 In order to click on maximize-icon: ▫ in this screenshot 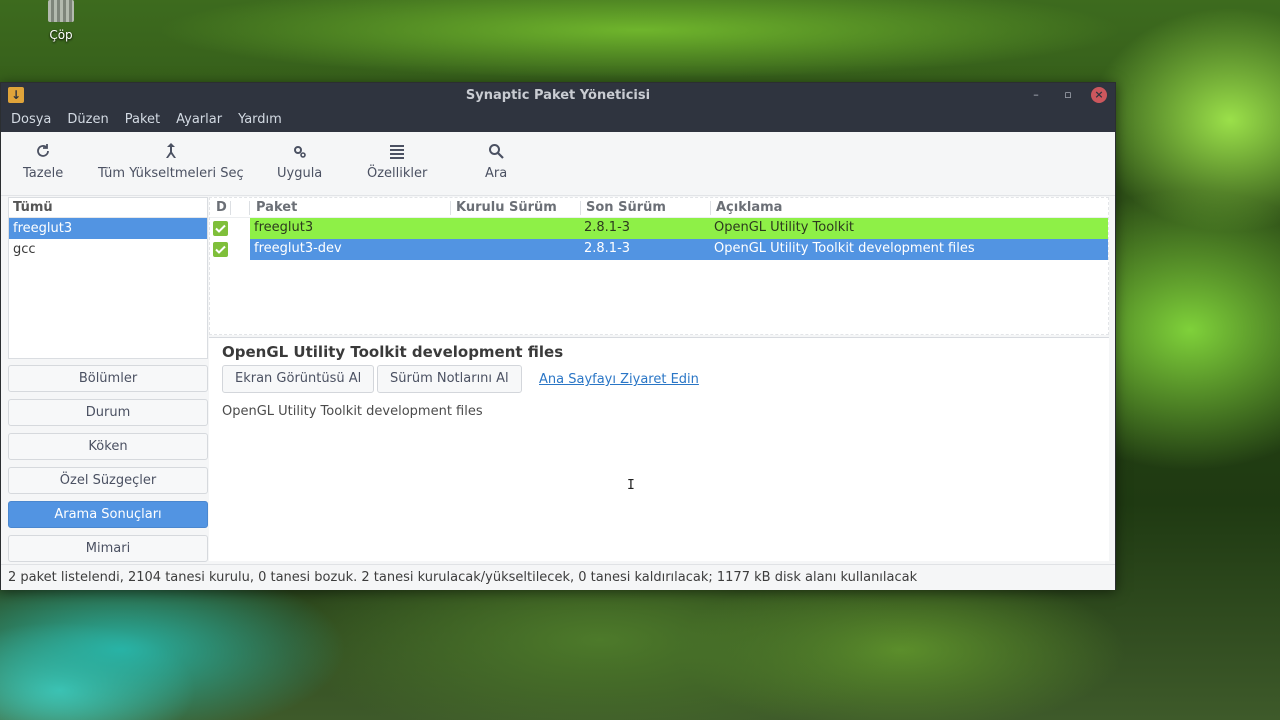, I will do `click(1068, 95)`.